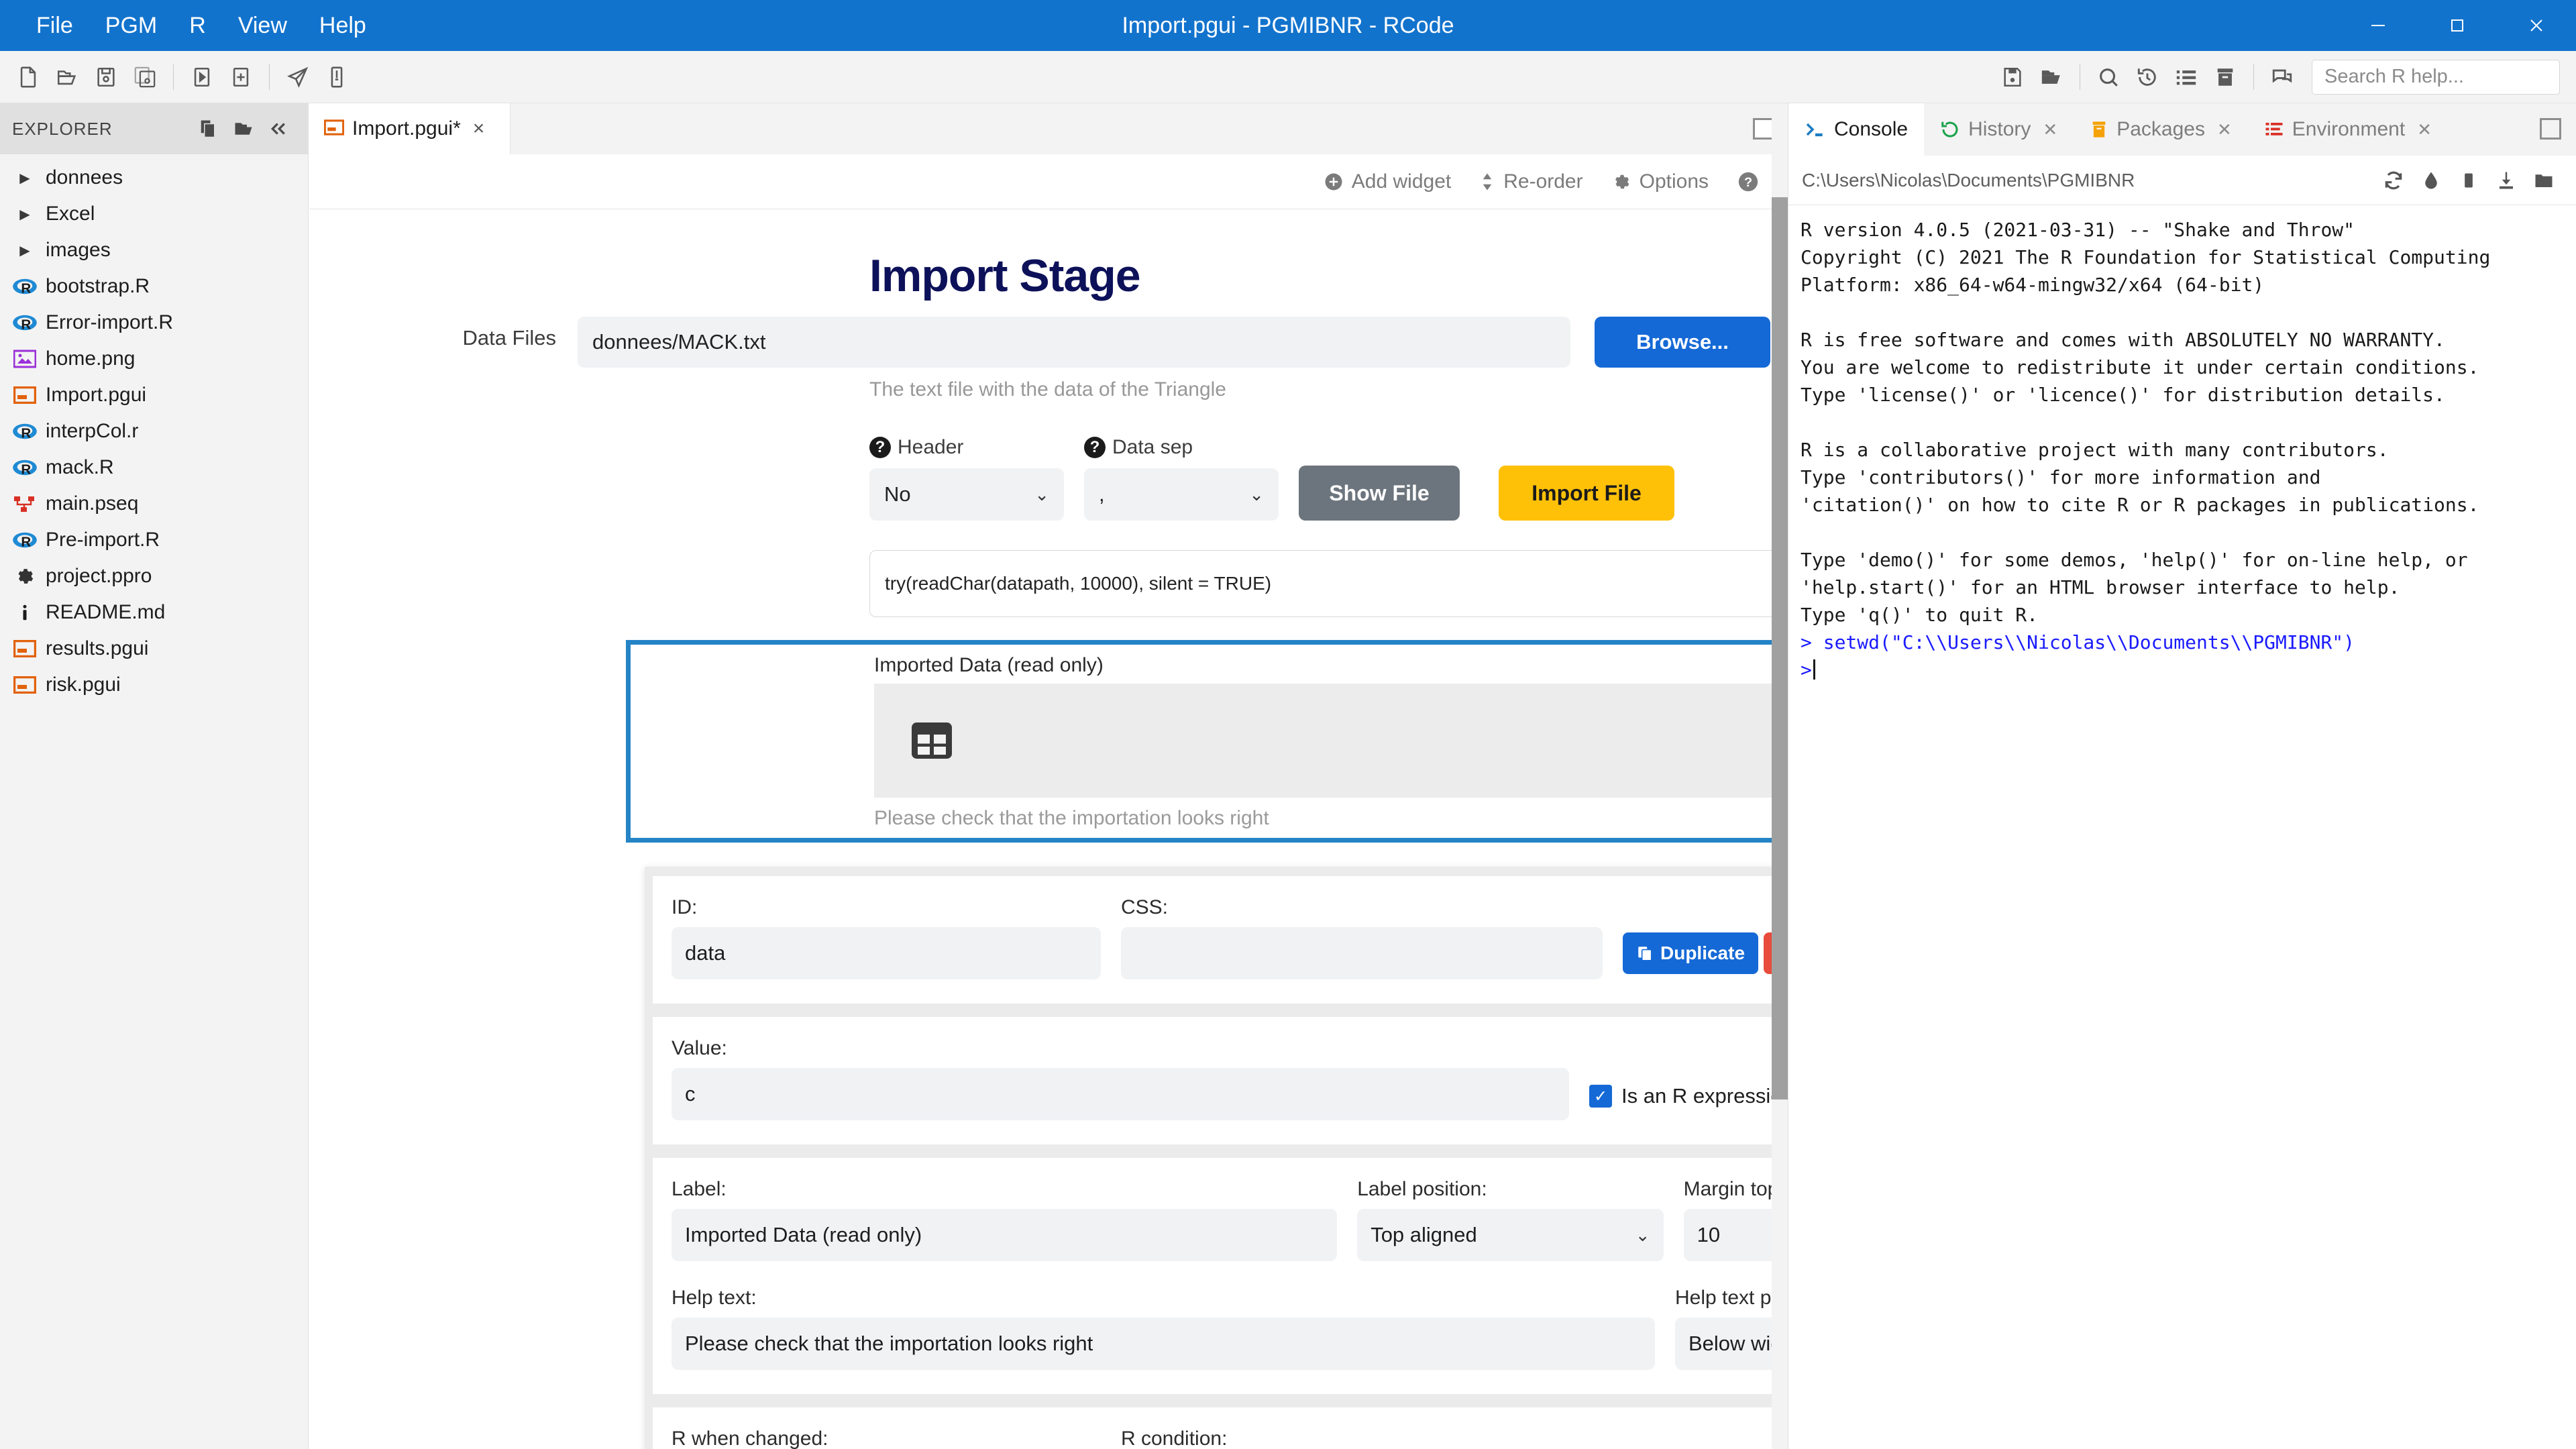 The height and width of the screenshot is (1449, 2576). Describe the element at coordinates (1005, 1235) in the screenshot. I see `label-input: Imported Data (read only)` at that location.